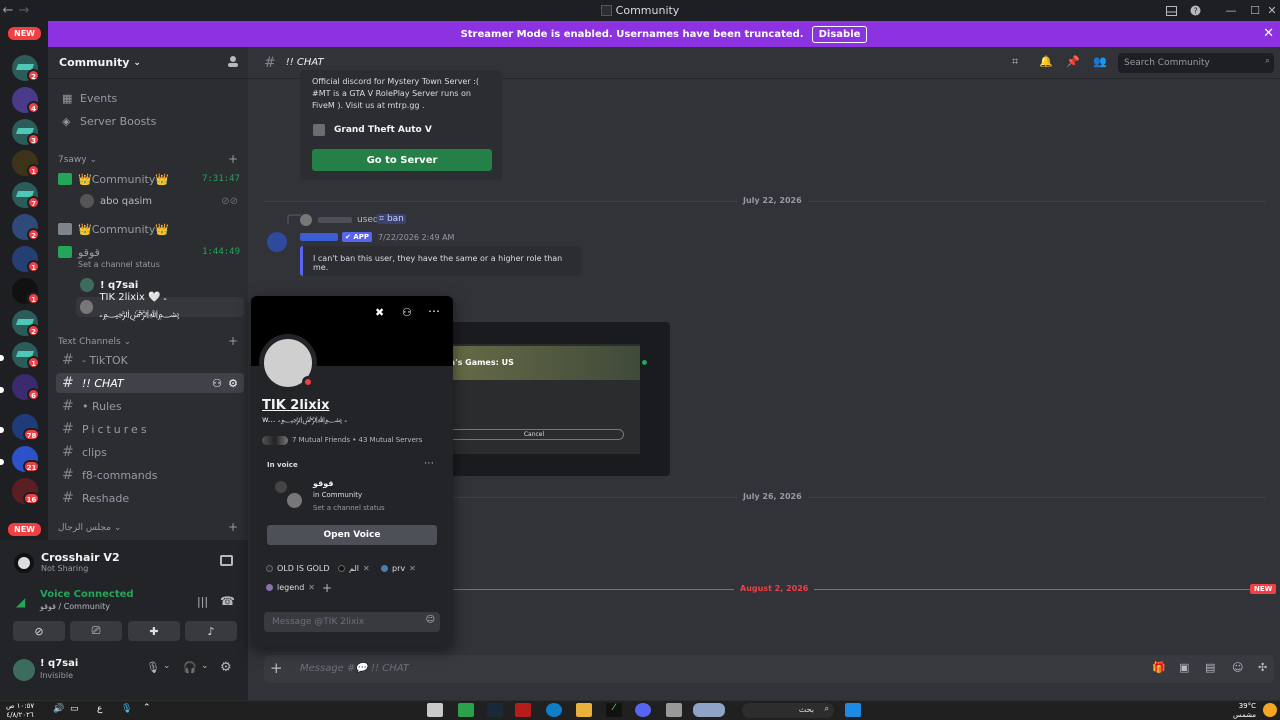 The width and height of the screenshot is (1280, 720). Describe the element at coordinates (1171, 10) in the screenshot. I see `inbox-icon` at that location.